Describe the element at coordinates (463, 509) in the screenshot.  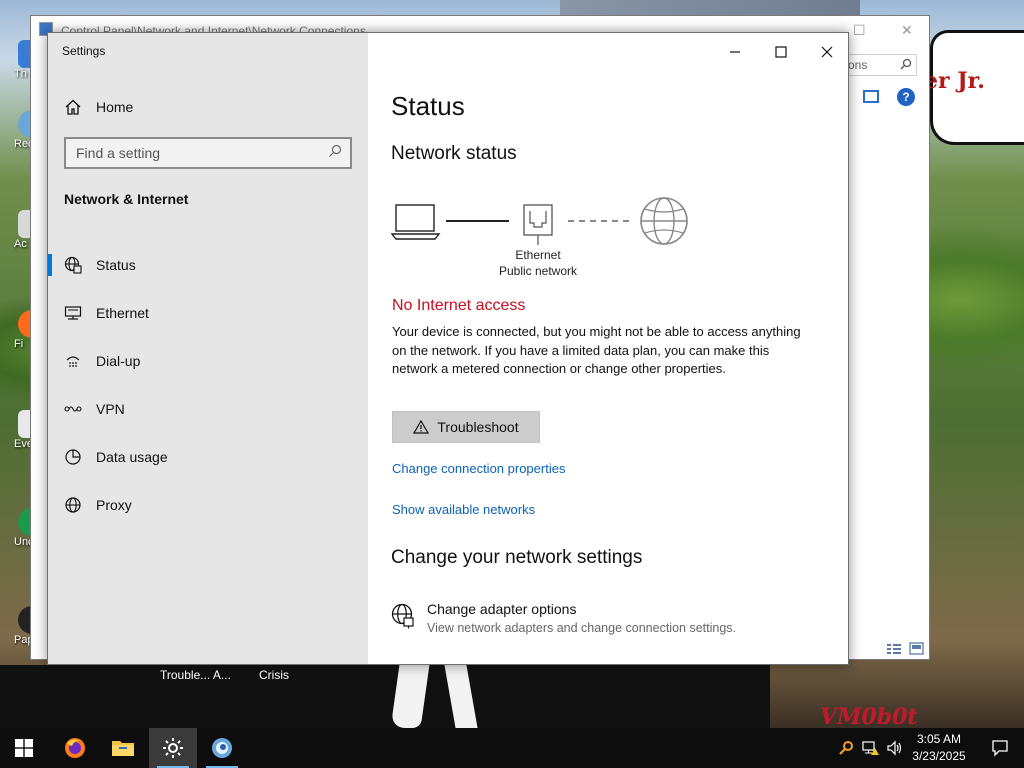
I see `show-available-networks-link: Show available networks` at that location.